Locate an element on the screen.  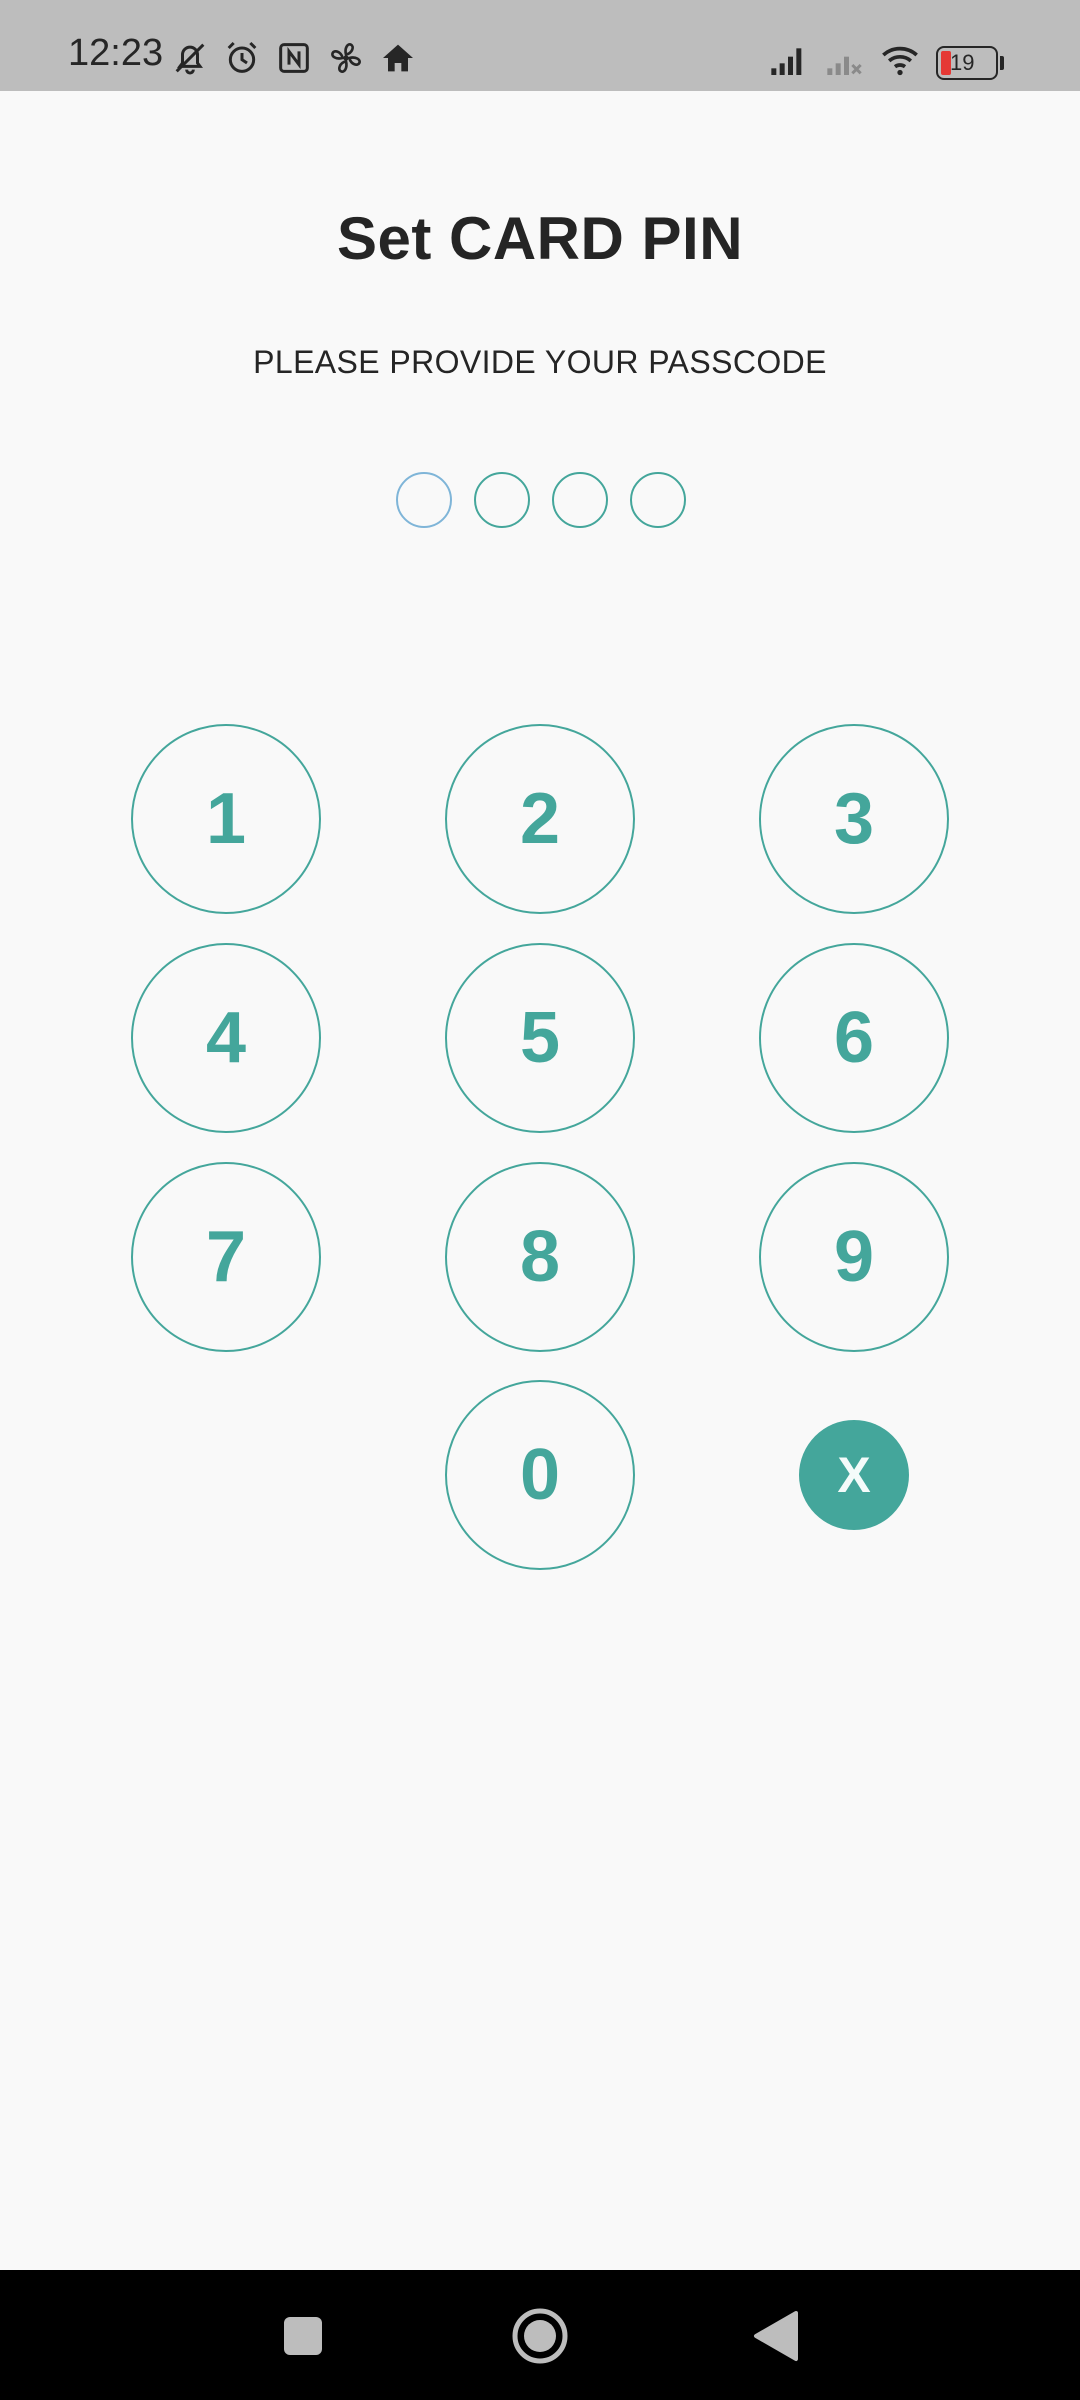
status-right-icons: 19 is located at coordinates (886, 60).